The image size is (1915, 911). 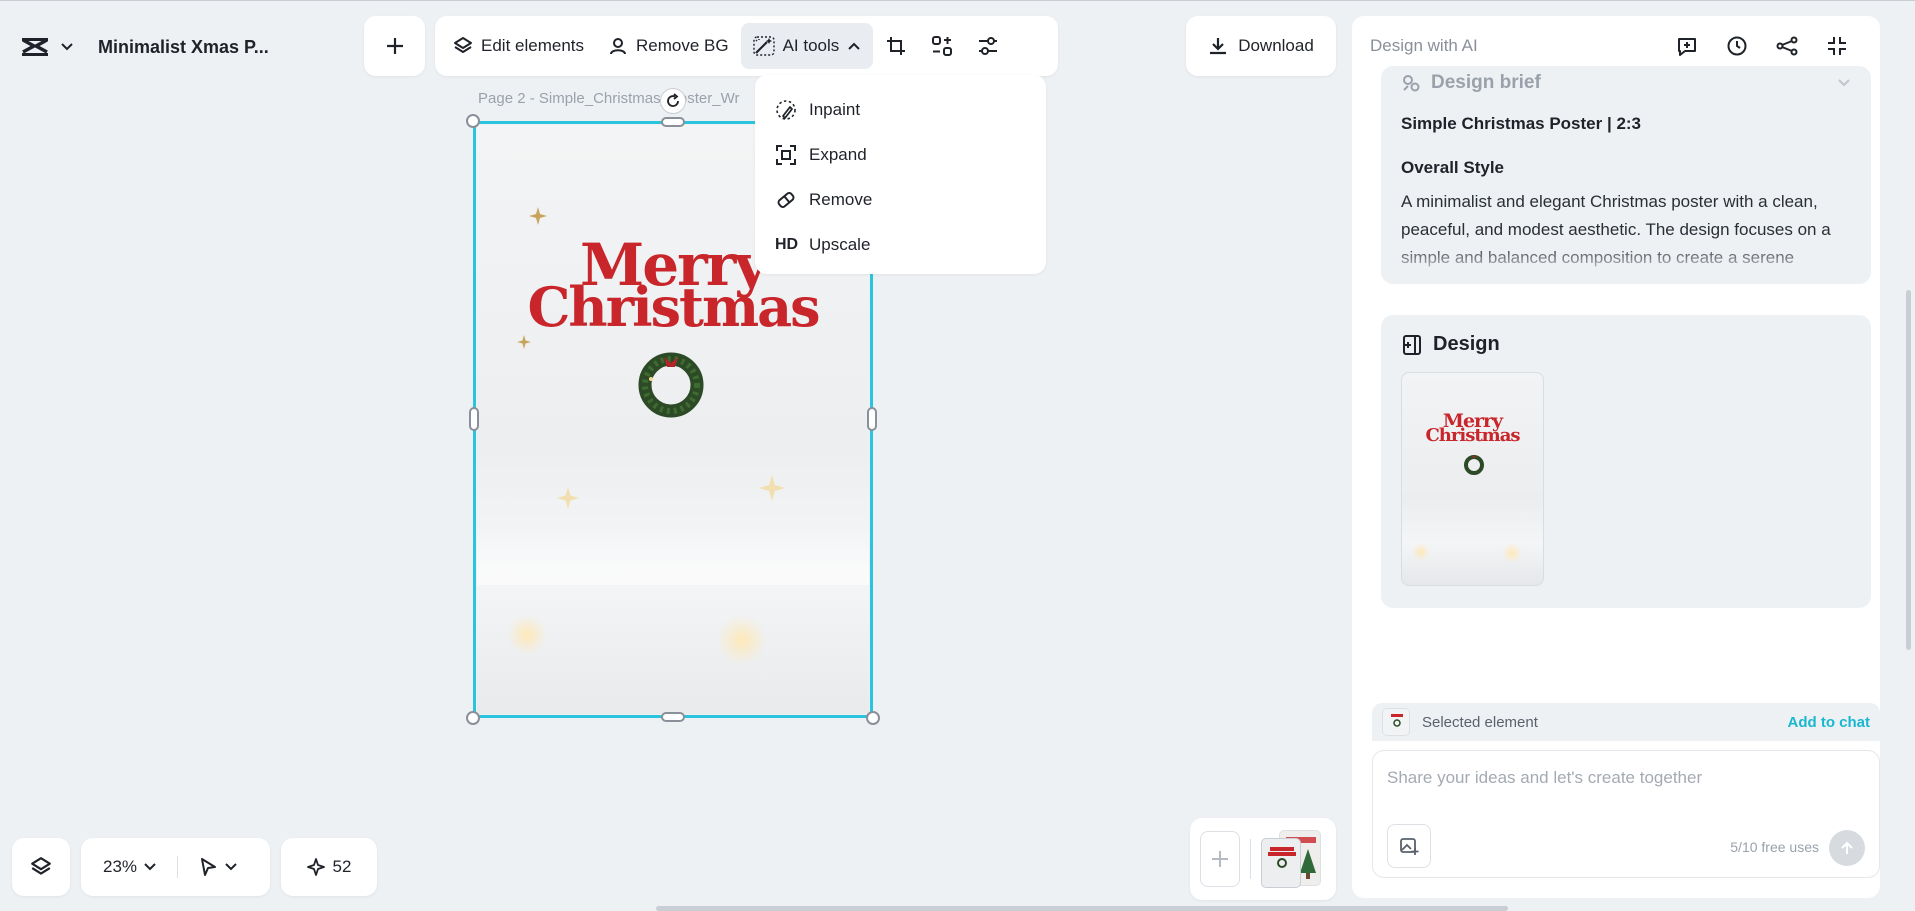 I want to click on send-button, so click(x=1847, y=848).